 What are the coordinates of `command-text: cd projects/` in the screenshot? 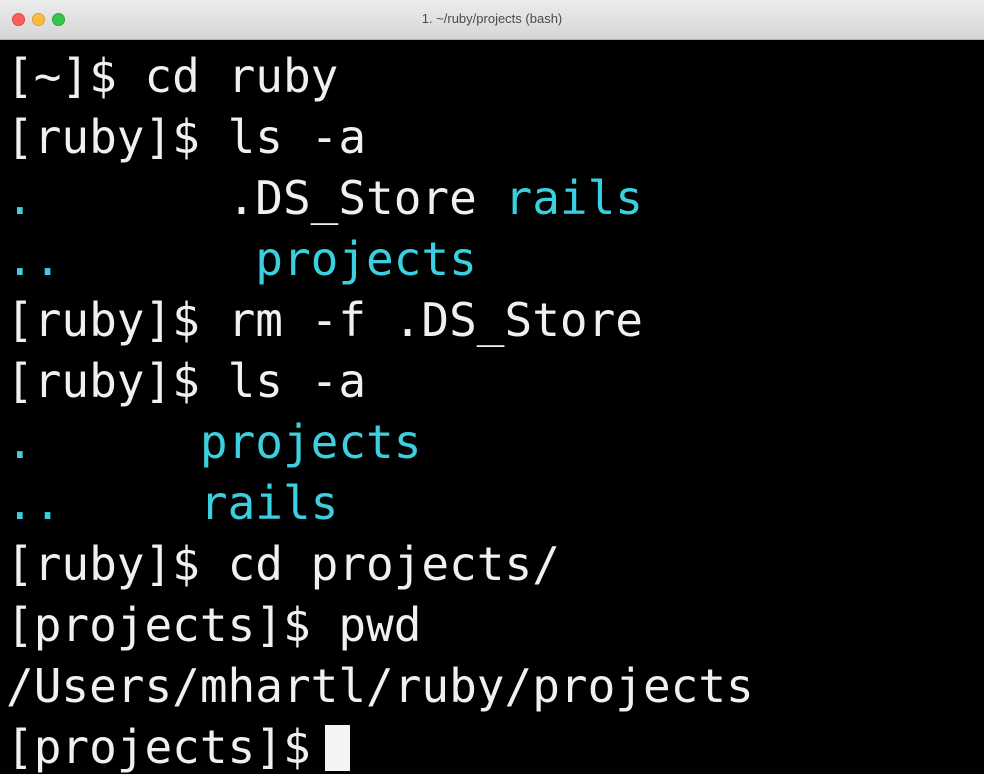 It's located at (393, 564).